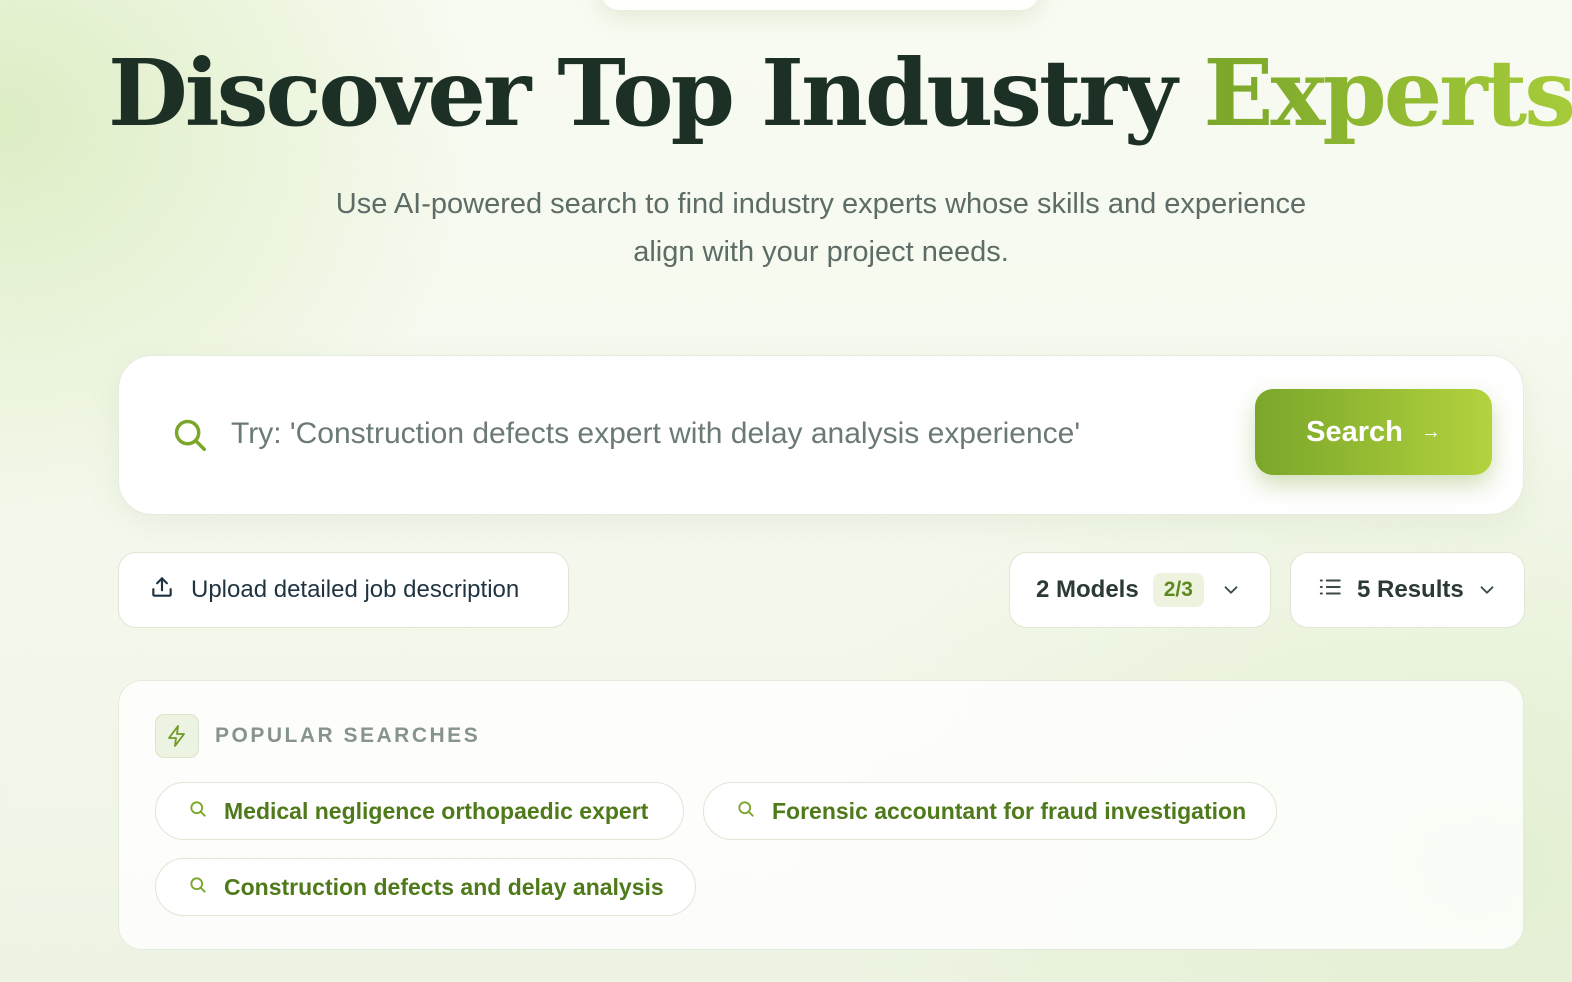  I want to click on results-count-dropdown: 5 Results, so click(1407, 590).